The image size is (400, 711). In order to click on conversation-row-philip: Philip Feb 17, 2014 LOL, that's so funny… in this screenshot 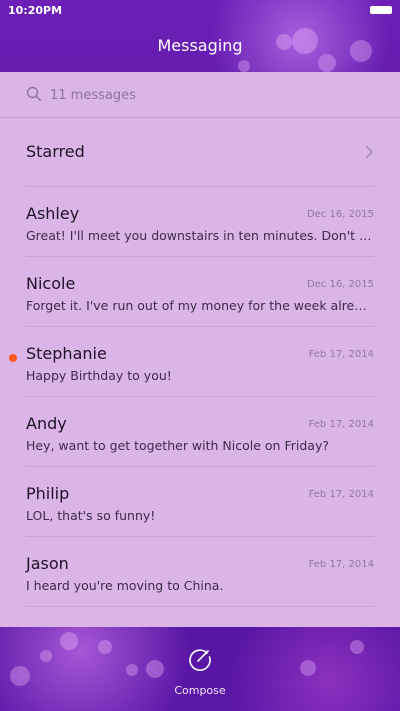, I will do `click(200, 501)`.